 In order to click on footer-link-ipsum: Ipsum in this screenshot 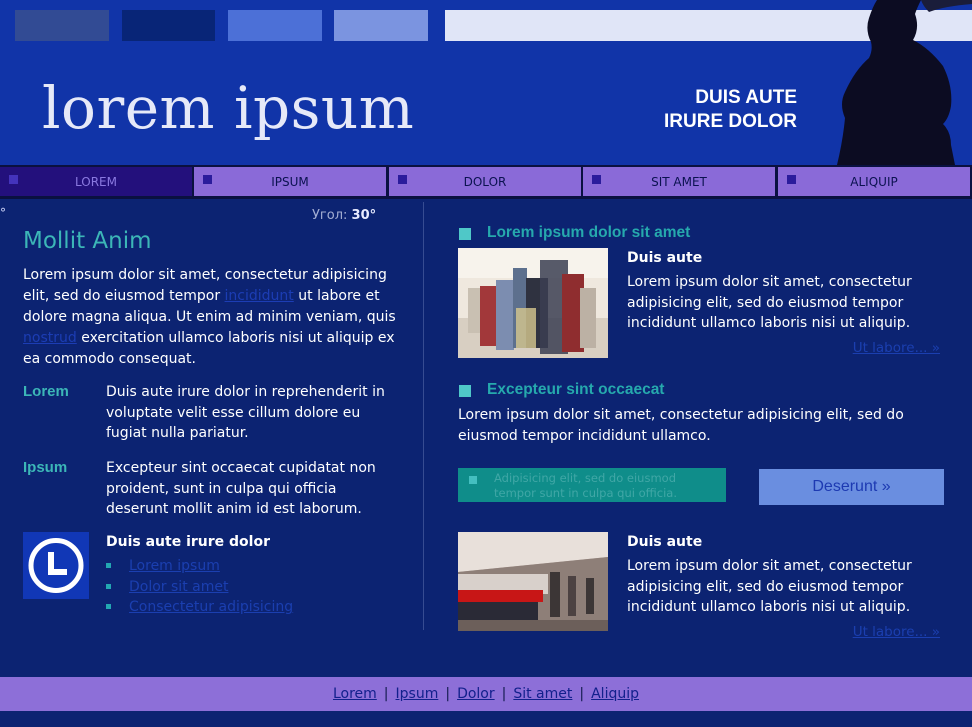, I will do `click(417, 694)`.